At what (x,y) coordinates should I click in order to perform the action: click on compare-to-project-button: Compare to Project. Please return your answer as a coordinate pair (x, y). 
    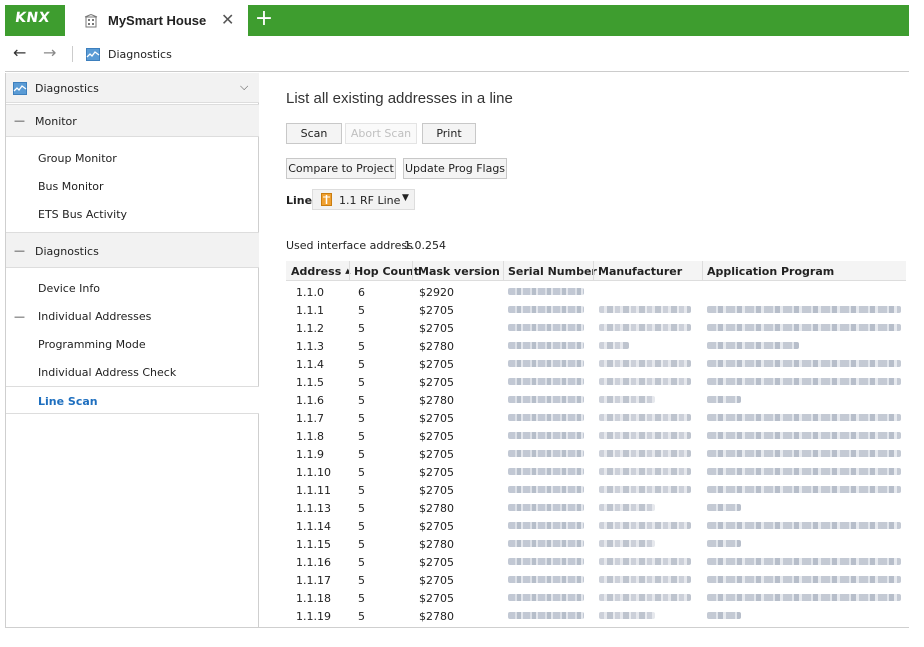
    Looking at the image, I should click on (341, 168).